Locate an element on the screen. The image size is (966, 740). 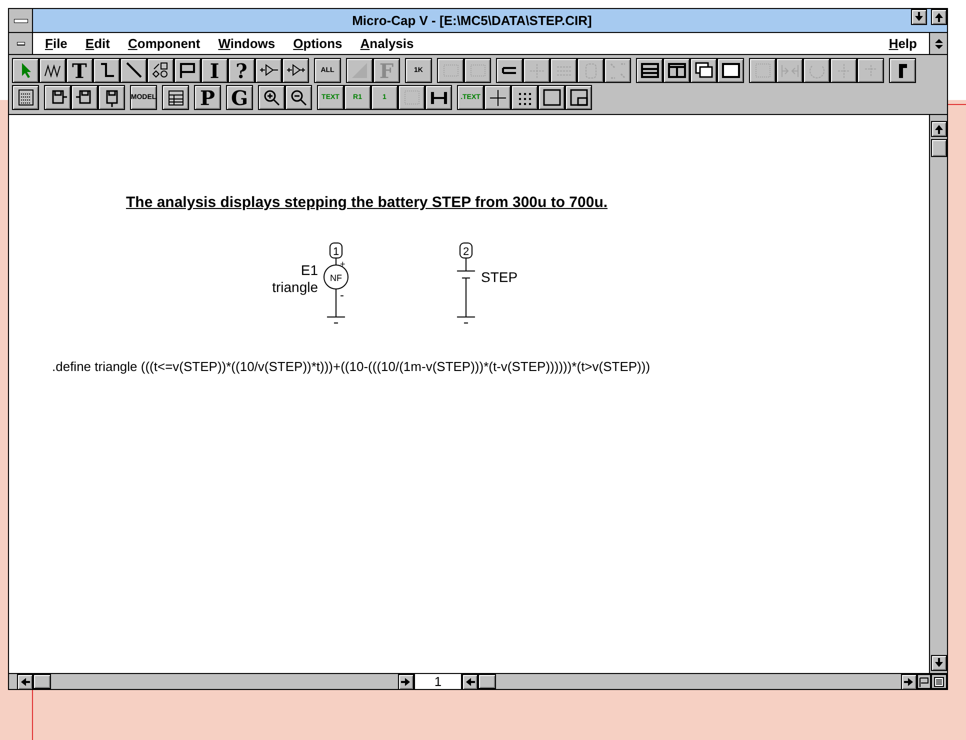
system-menu-button is located at coordinates (21, 20).